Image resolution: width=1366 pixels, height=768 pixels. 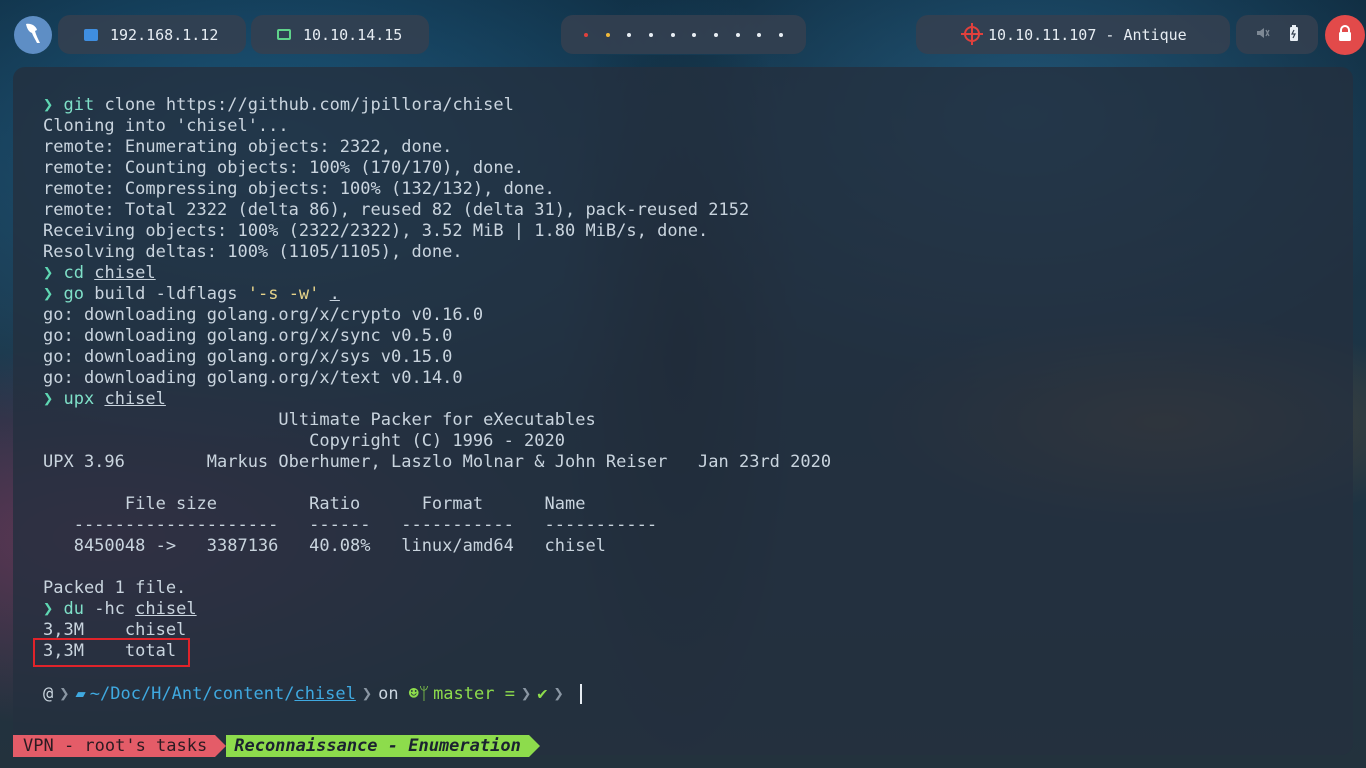 I want to click on target-pill: 10.10.11.107 - Antique, so click(x=1073, y=34).